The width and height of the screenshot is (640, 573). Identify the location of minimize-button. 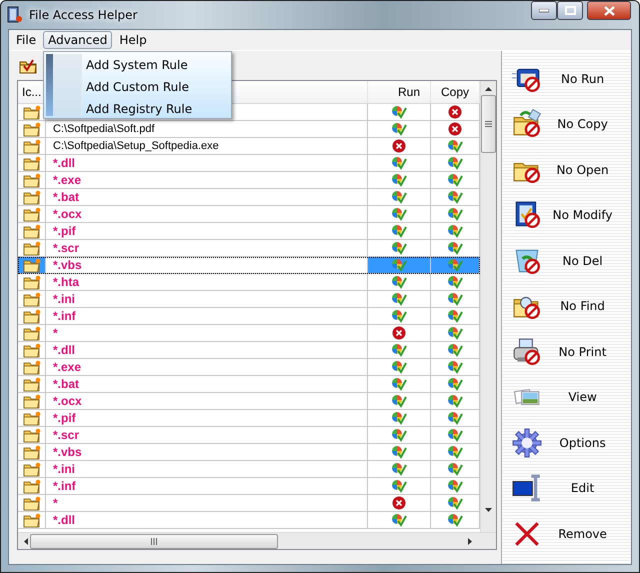
(544, 10).